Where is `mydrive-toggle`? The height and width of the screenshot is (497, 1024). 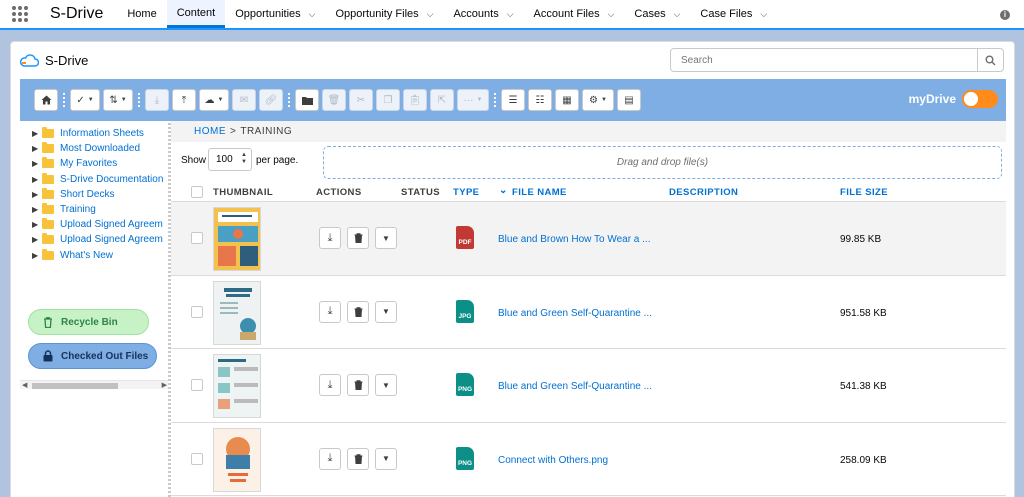 mydrive-toggle is located at coordinates (980, 99).